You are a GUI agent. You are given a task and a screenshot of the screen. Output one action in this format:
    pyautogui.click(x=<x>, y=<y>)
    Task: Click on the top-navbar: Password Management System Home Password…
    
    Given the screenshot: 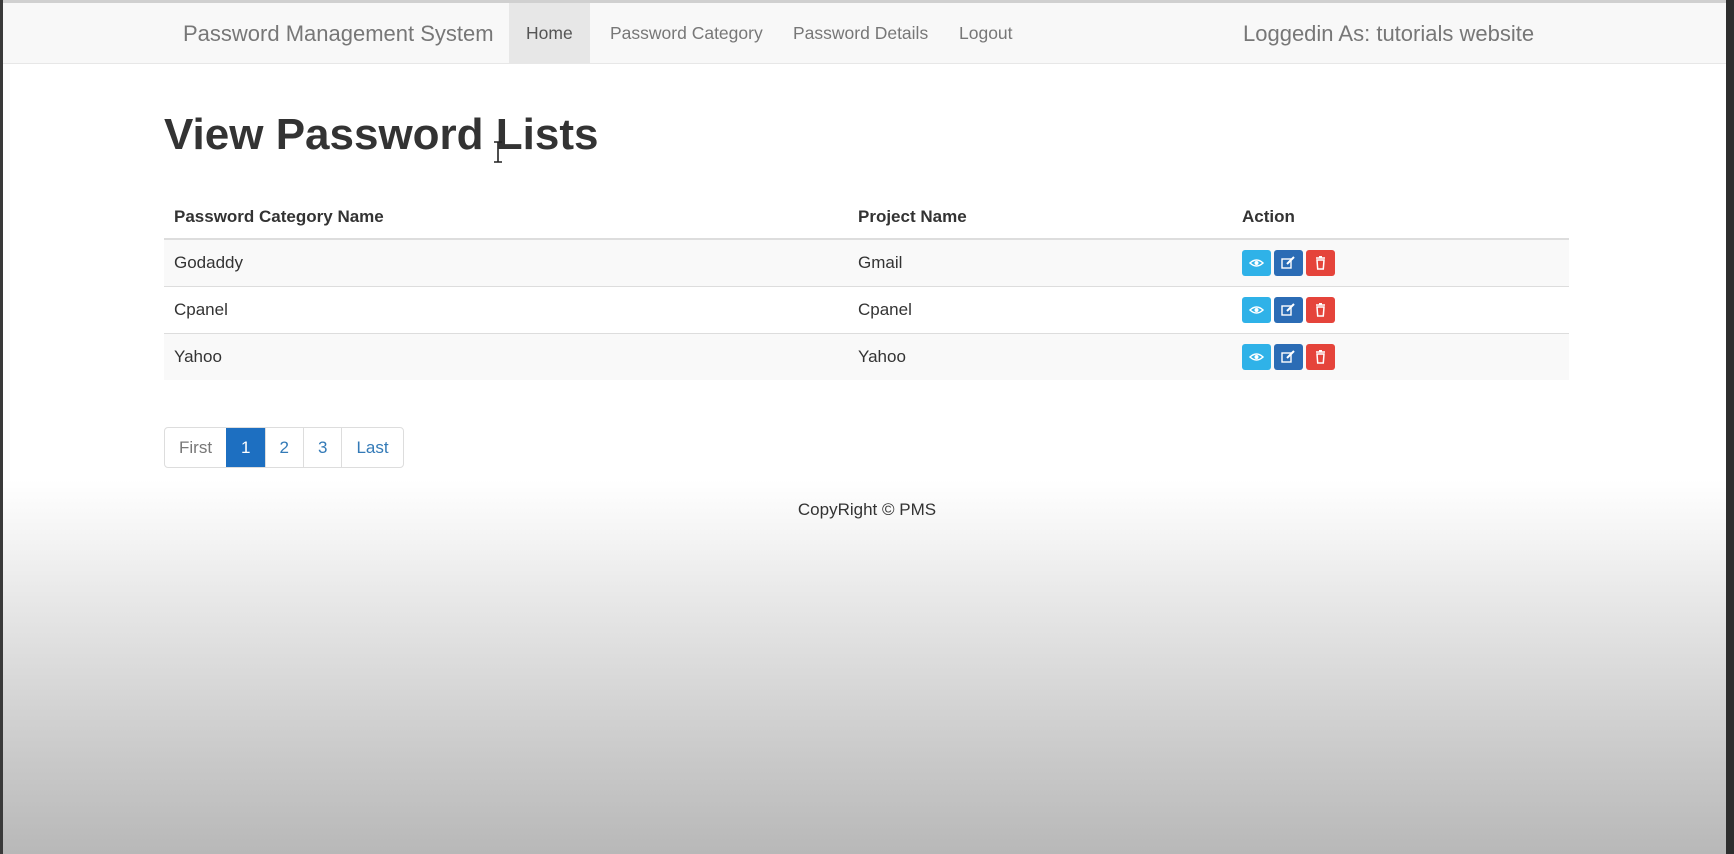 What is the action you would take?
    pyautogui.click(x=864, y=32)
    